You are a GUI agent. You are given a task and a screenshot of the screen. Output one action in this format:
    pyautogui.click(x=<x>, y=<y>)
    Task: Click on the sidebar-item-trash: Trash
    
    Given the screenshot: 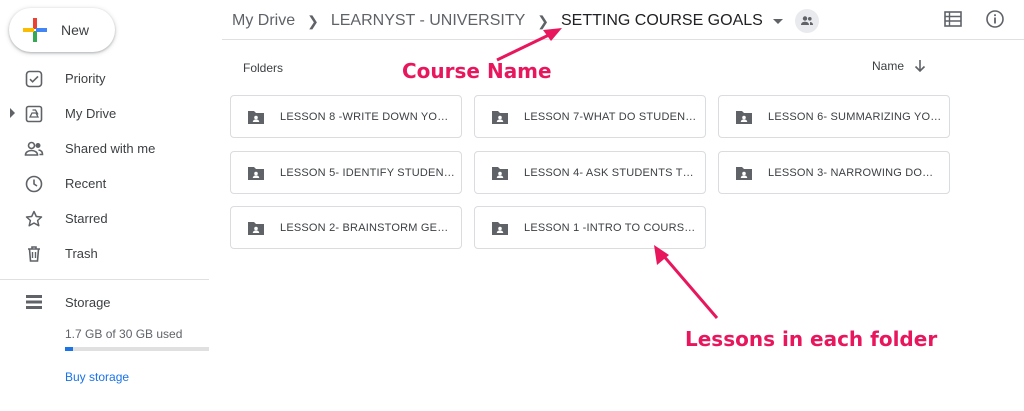 What is the action you would take?
    pyautogui.click(x=111, y=253)
    